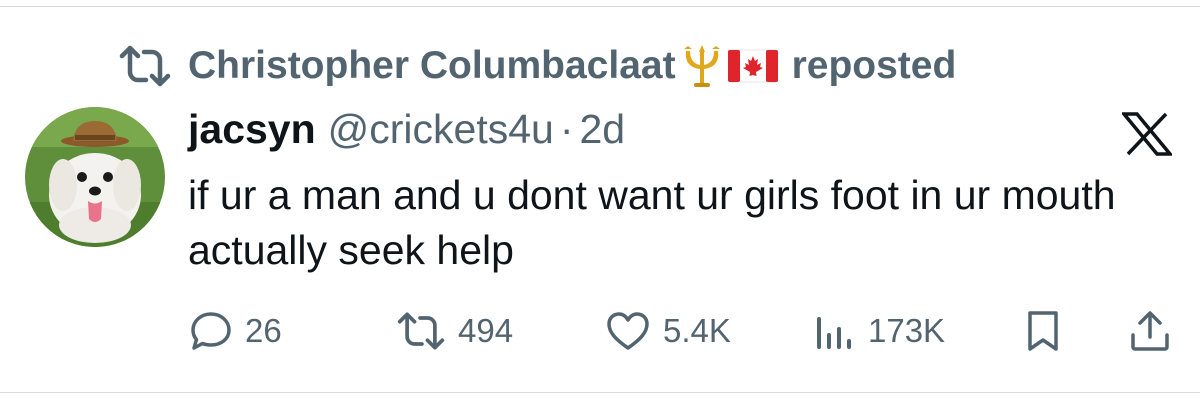  What do you see at coordinates (603, 129) in the screenshot?
I see `timestamp: 2d` at bounding box center [603, 129].